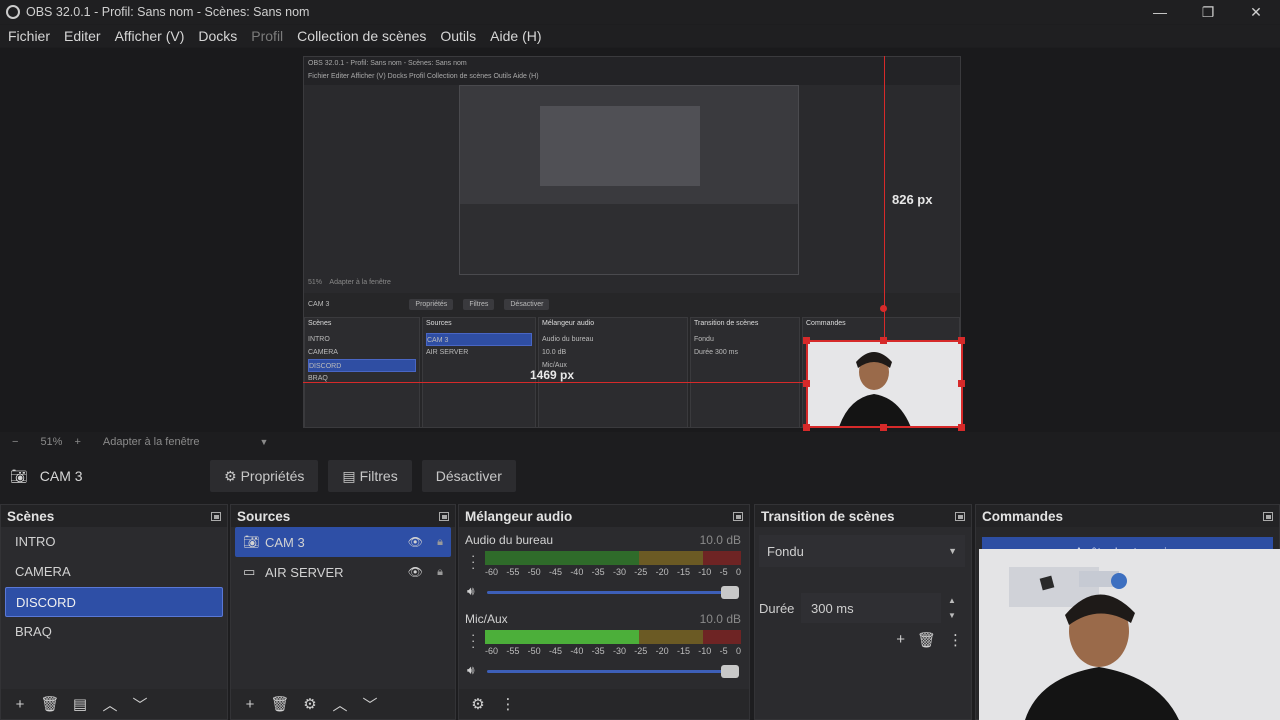 The height and width of the screenshot is (720, 1280). What do you see at coordinates (468, 476) in the screenshot?
I see `deactivate-button: Désactiver` at bounding box center [468, 476].